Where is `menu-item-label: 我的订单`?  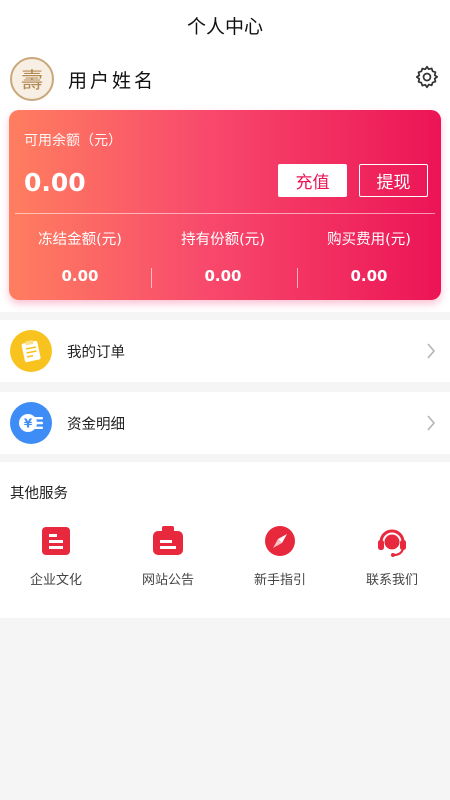
menu-item-label: 我的订单 is located at coordinates (96, 352).